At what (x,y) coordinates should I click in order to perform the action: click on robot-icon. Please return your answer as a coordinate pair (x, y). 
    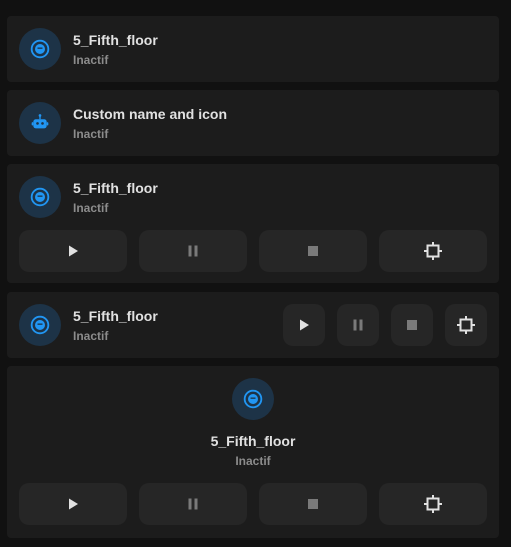
    Looking at the image, I should click on (40, 123).